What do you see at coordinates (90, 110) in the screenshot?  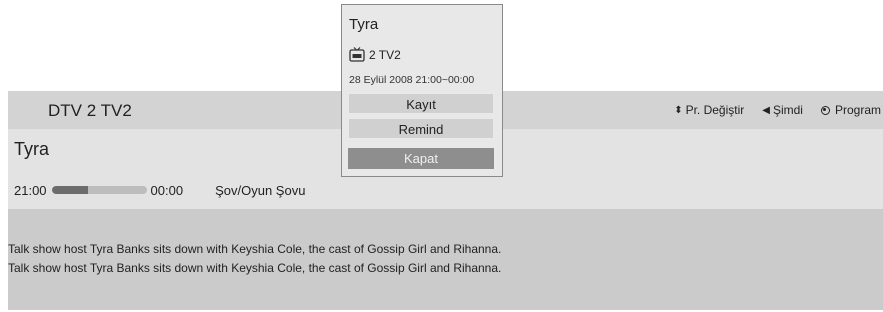 I see `channel-name: DTV 2 TV2` at bounding box center [90, 110].